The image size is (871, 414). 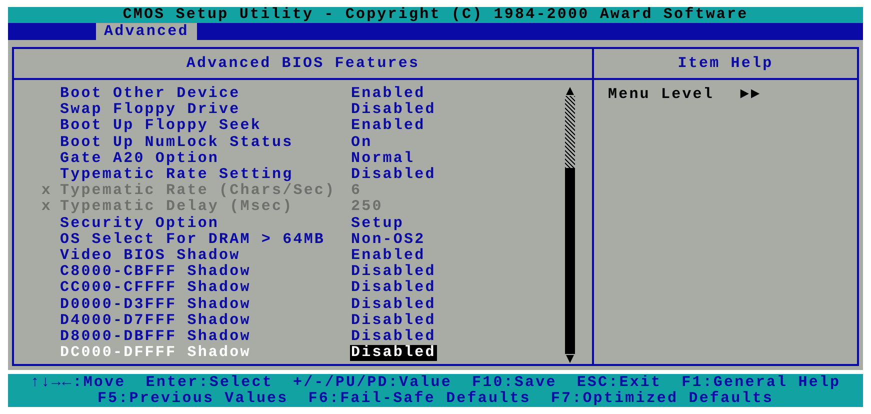 What do you see at coordinates (205, 256) in the screenshot?
I see `setting-label: Video BIOS Shadow` at bounding box center [205, 256].